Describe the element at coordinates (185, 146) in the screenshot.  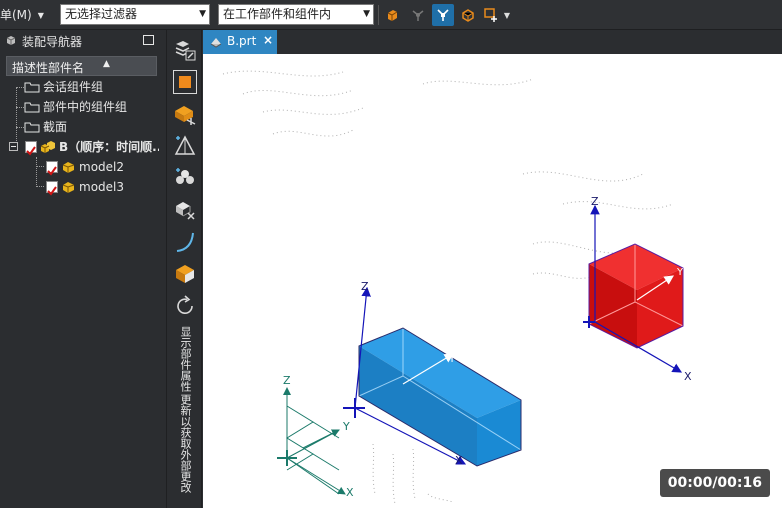
I see `roles-icon` at that location.